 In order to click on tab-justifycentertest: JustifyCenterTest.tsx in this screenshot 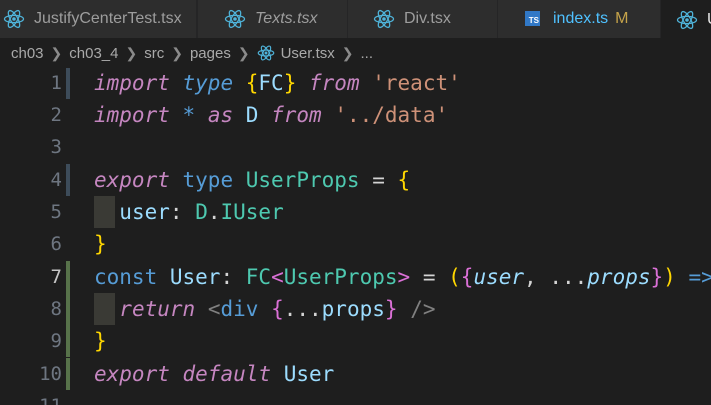, I will do `click(98, 19)`.